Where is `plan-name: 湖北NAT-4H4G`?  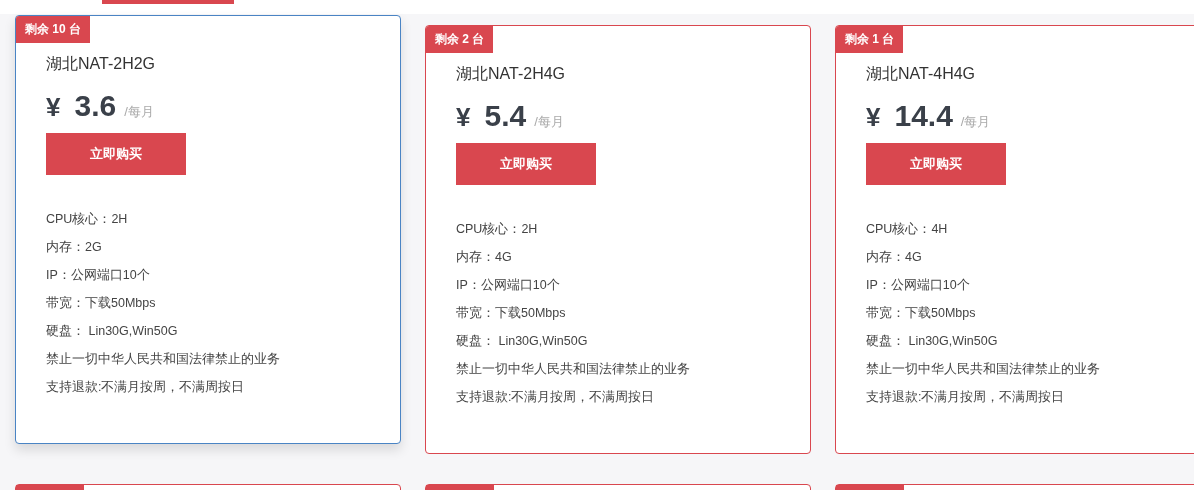
plan-name: 湖北NAT-4H4G is located at coordinates (921, 74).